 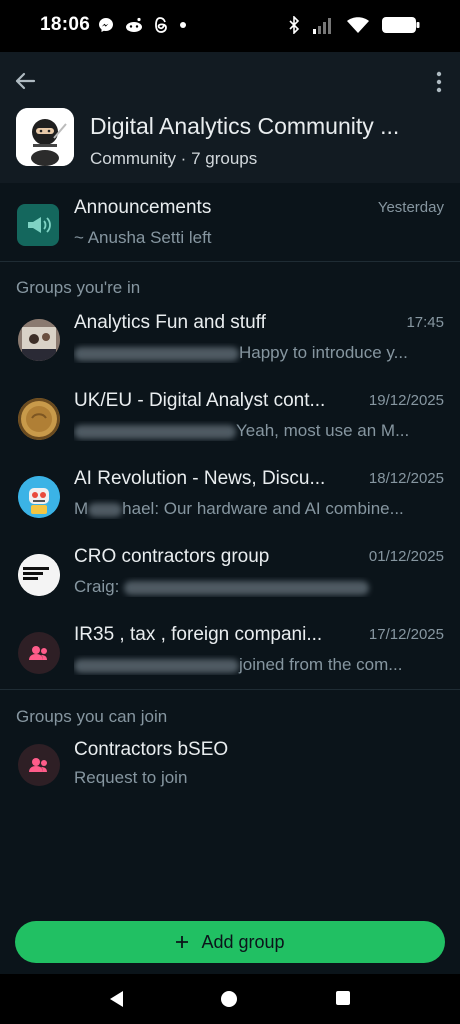 I want to click on back-arrow-icon, so click(x=25, y=81).